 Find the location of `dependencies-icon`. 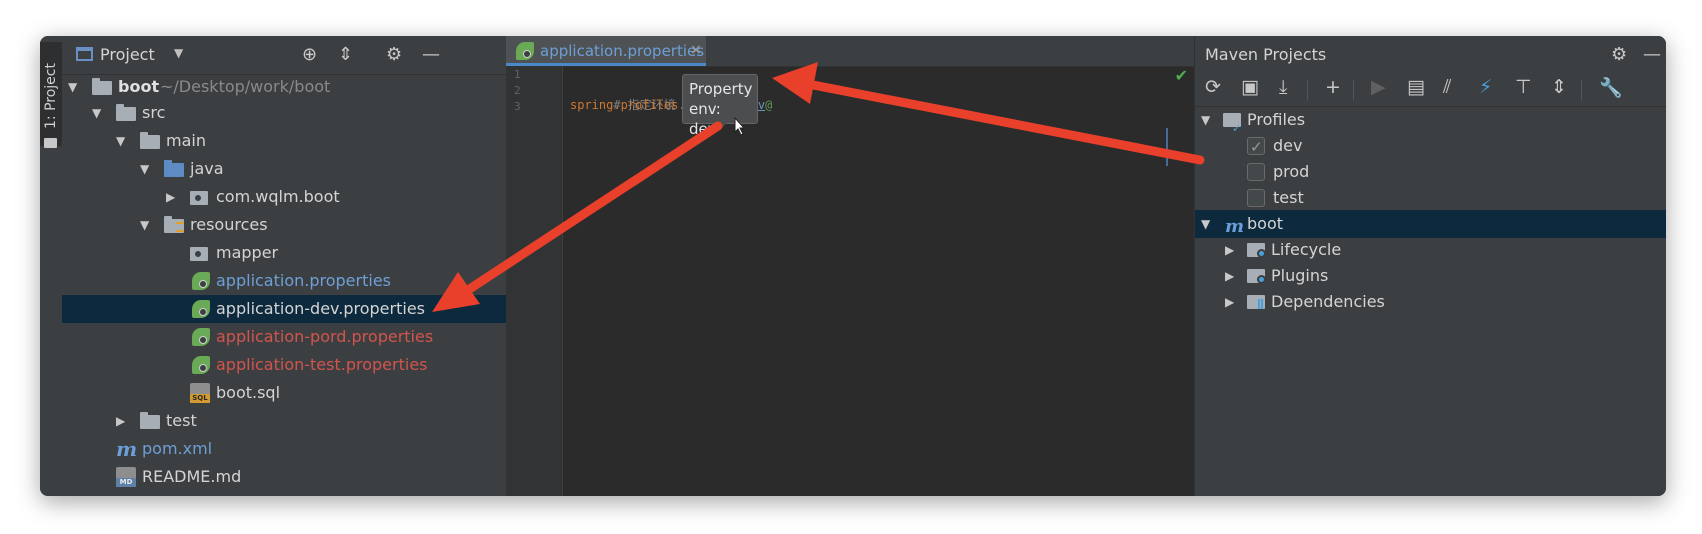

dependencies-icon is located at coordinates (1256, 302).